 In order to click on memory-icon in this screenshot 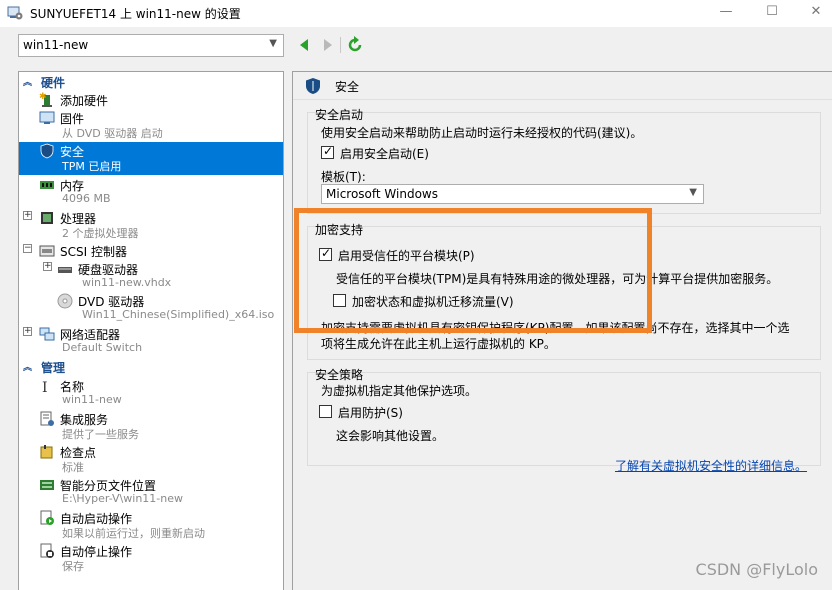, I will do `click(47, 185)`.